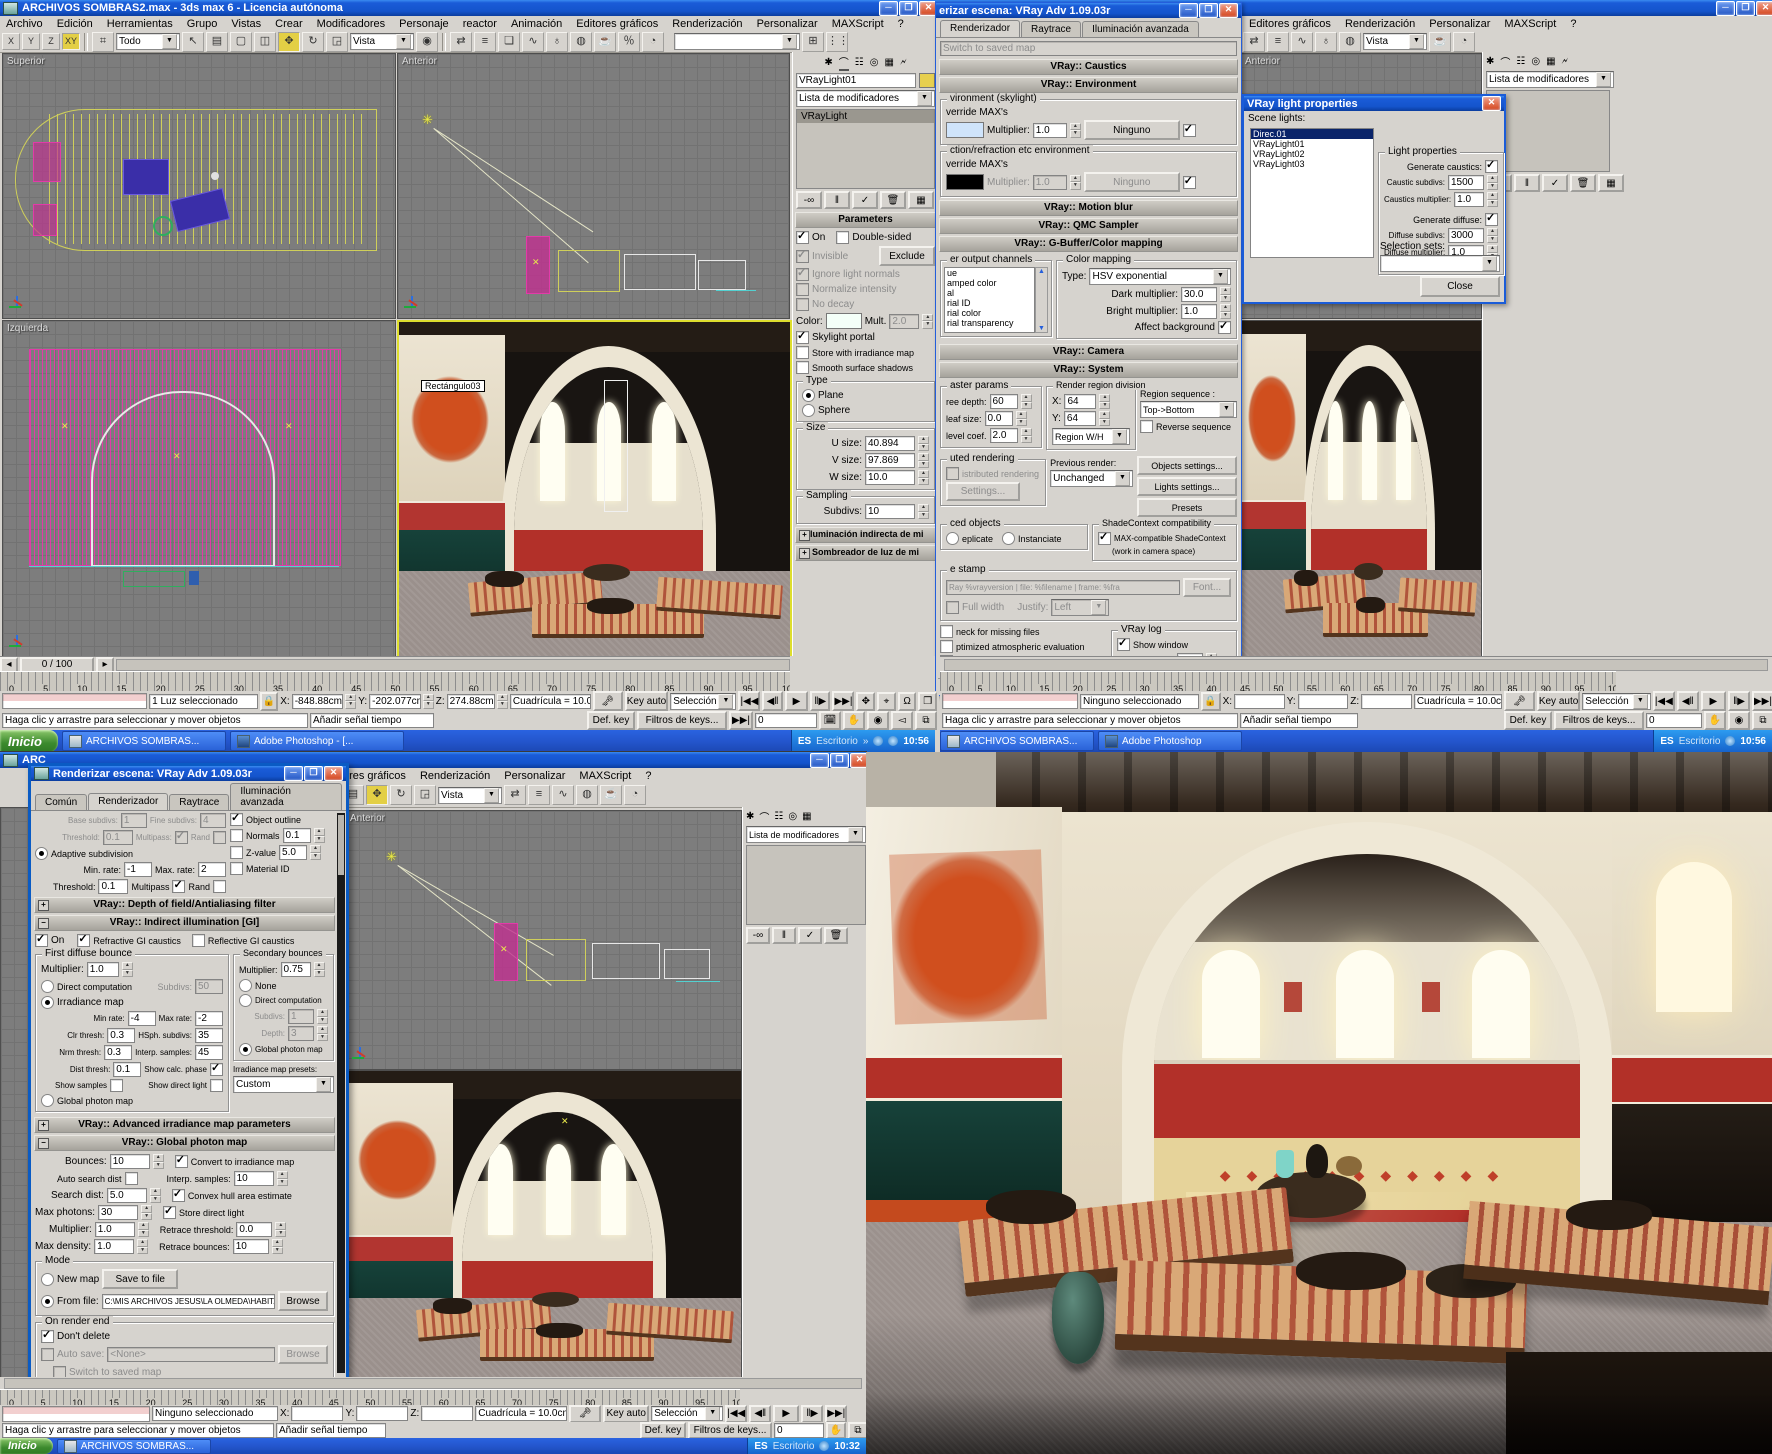 The height and width of the screenshot is (1454, 1772). What do you see at coordinates (1583, 183) in the screenshot?
I see `remove-modifier-icon: 🗑` at bounding box center [1583, 183].